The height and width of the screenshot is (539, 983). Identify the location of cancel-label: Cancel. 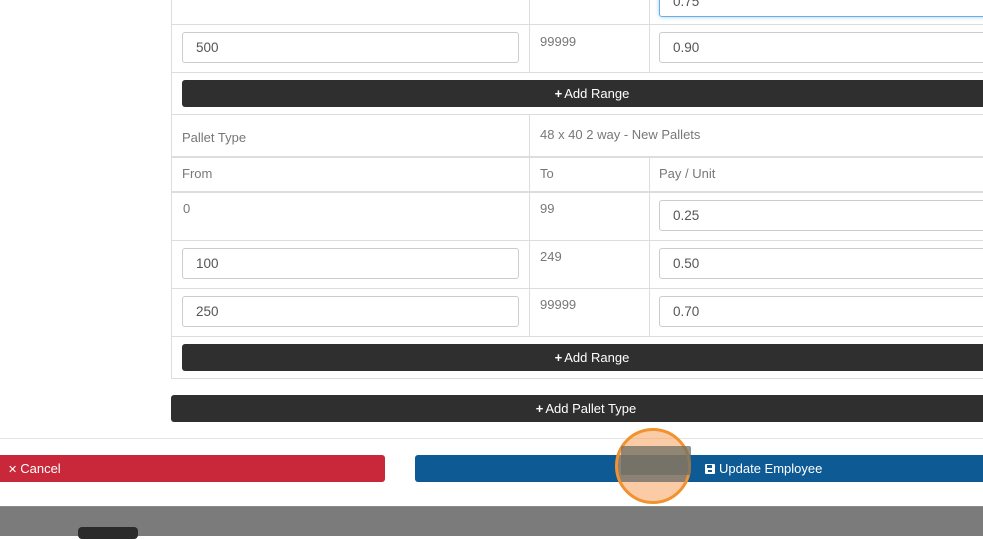
(40, 468).